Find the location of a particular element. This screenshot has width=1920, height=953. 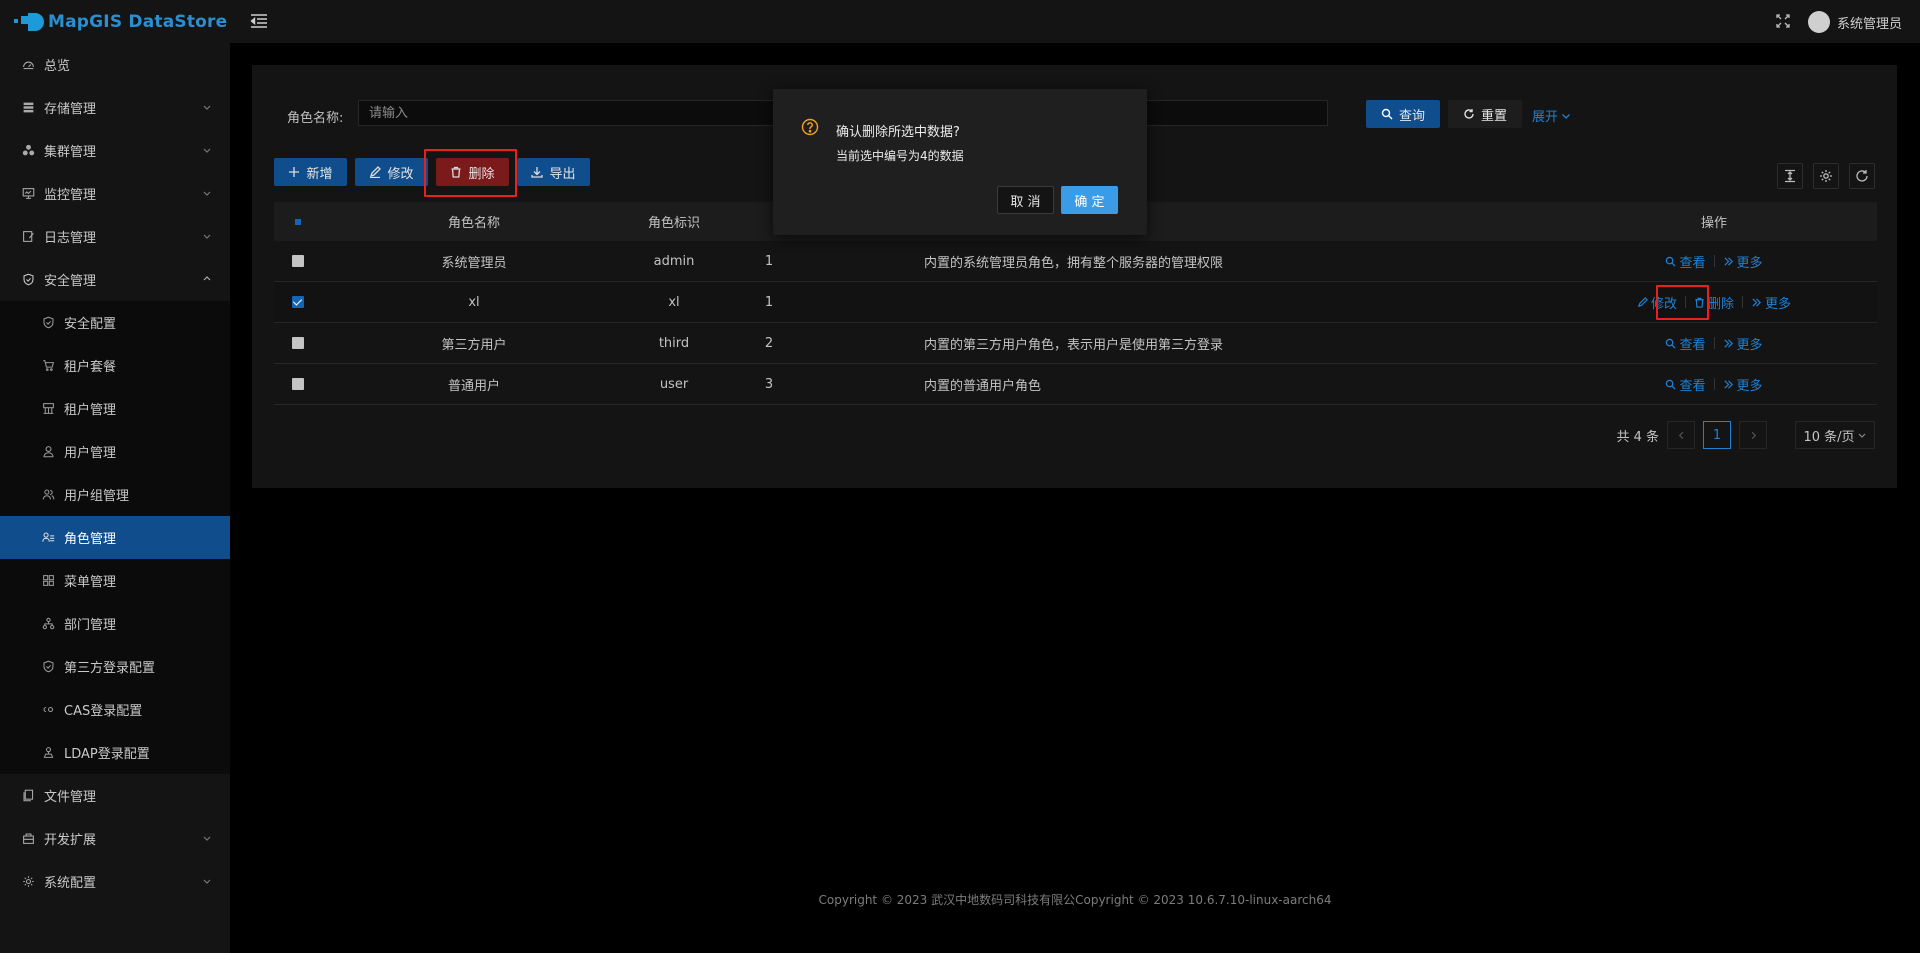

sidebar-item-ldap-login: LDAP登录配置 is located at coordinates (115, 752).